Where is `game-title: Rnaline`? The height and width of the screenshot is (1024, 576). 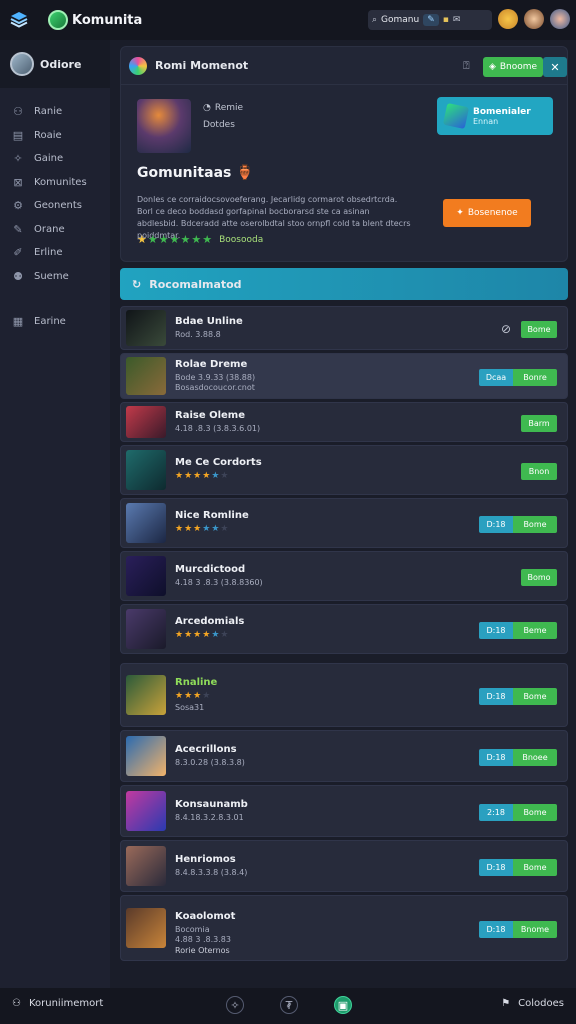 game-title: Rnaline is located at coordinates (196, 682).